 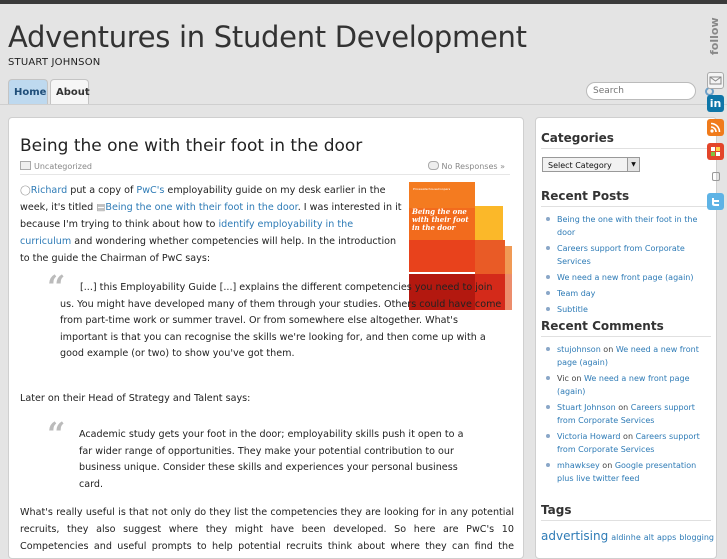 What do you see at coordinates (627, 255) in the screenshot?
I see `list-item: Careers support from Corporate Services` at bounding box center [627, 255].